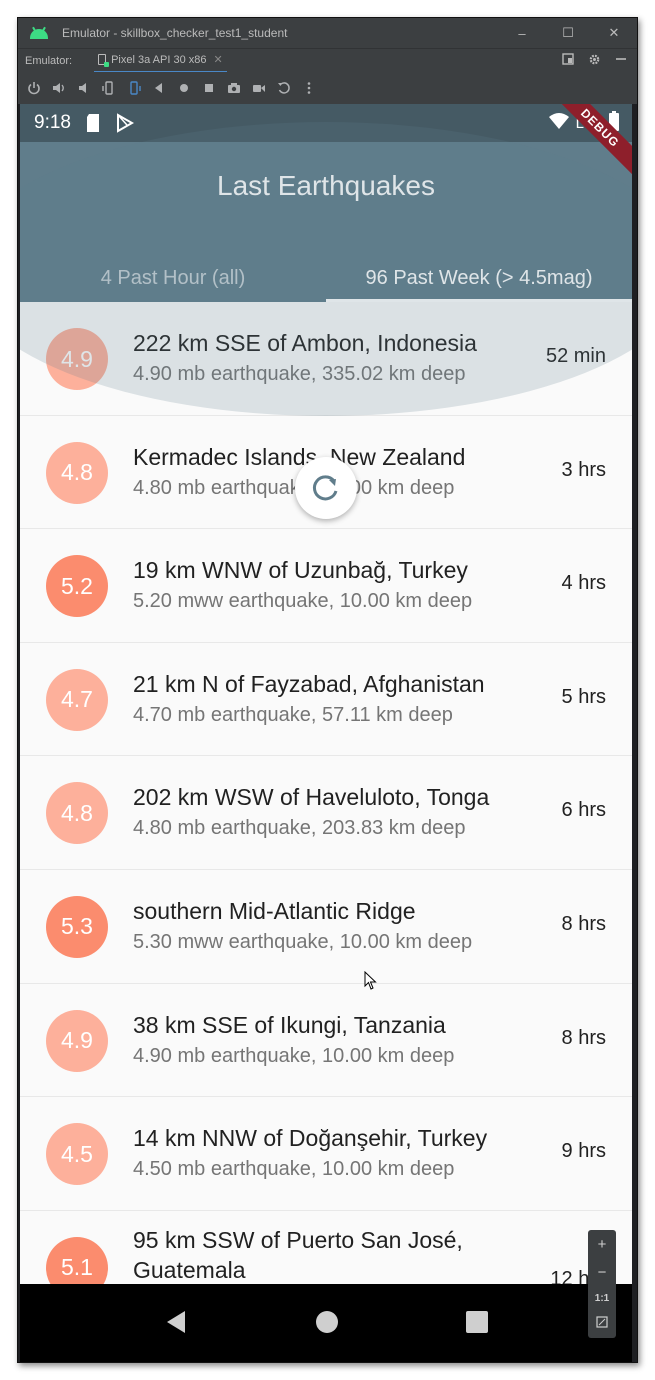  What do you see at coordinates (602, 1323) in the screenshot?
I see `fit-screen-icon` at bounding box center [602, 1323].